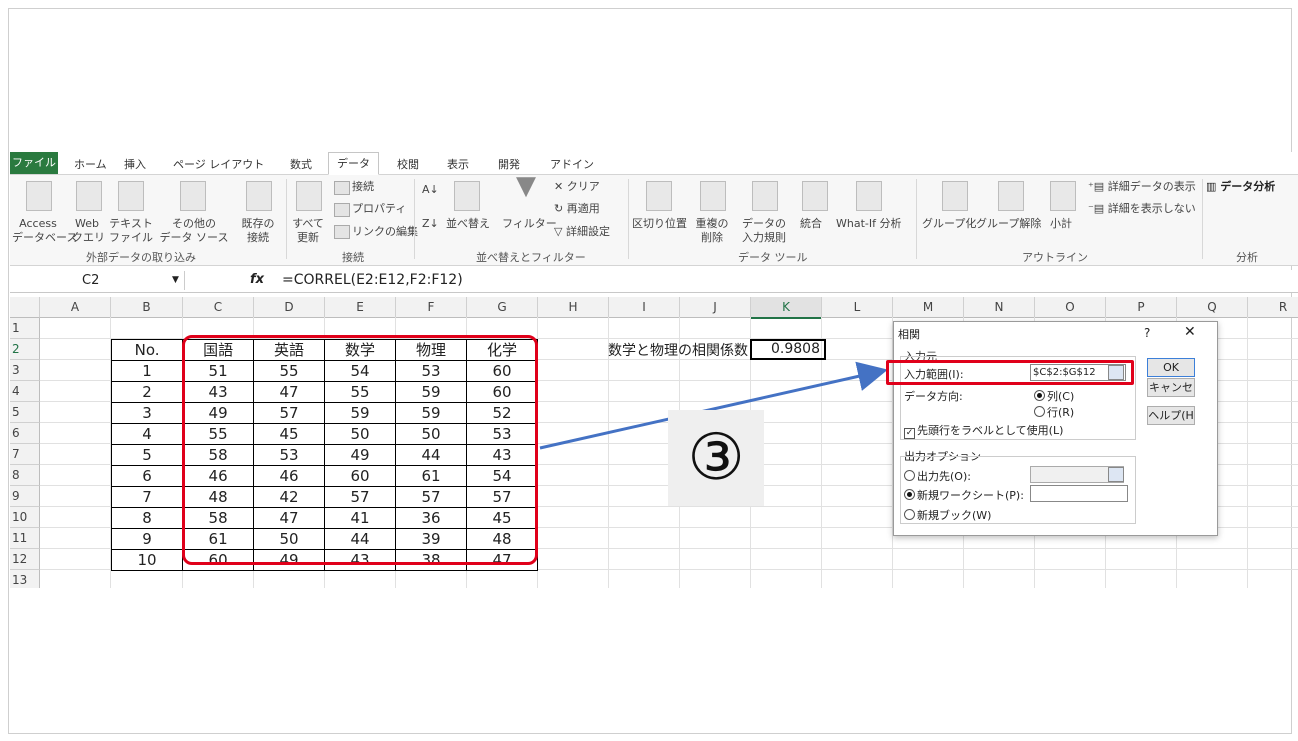 The height and width of the screenshot is (741, 1298). What do you see at coordinates (1079, 493) in the screenshot?
I see `new-sheet-name-field` at bounding box center [1079, 493].